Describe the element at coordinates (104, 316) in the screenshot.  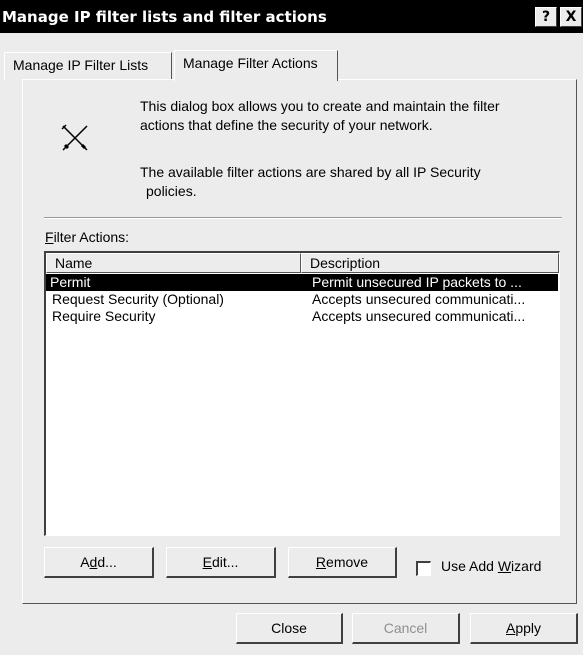
I see `row-name: Require Security` at that location.